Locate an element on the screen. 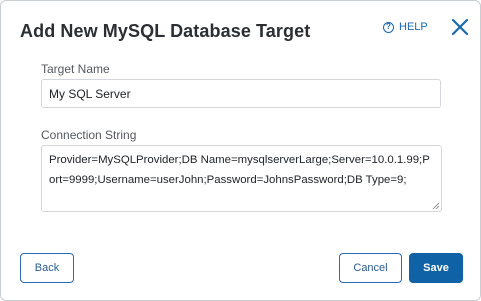 Image resolution: width=481 pixels, height=301 pixels. dialog-title: Add New MySQL Database Target is located at coordinates (165, 31).